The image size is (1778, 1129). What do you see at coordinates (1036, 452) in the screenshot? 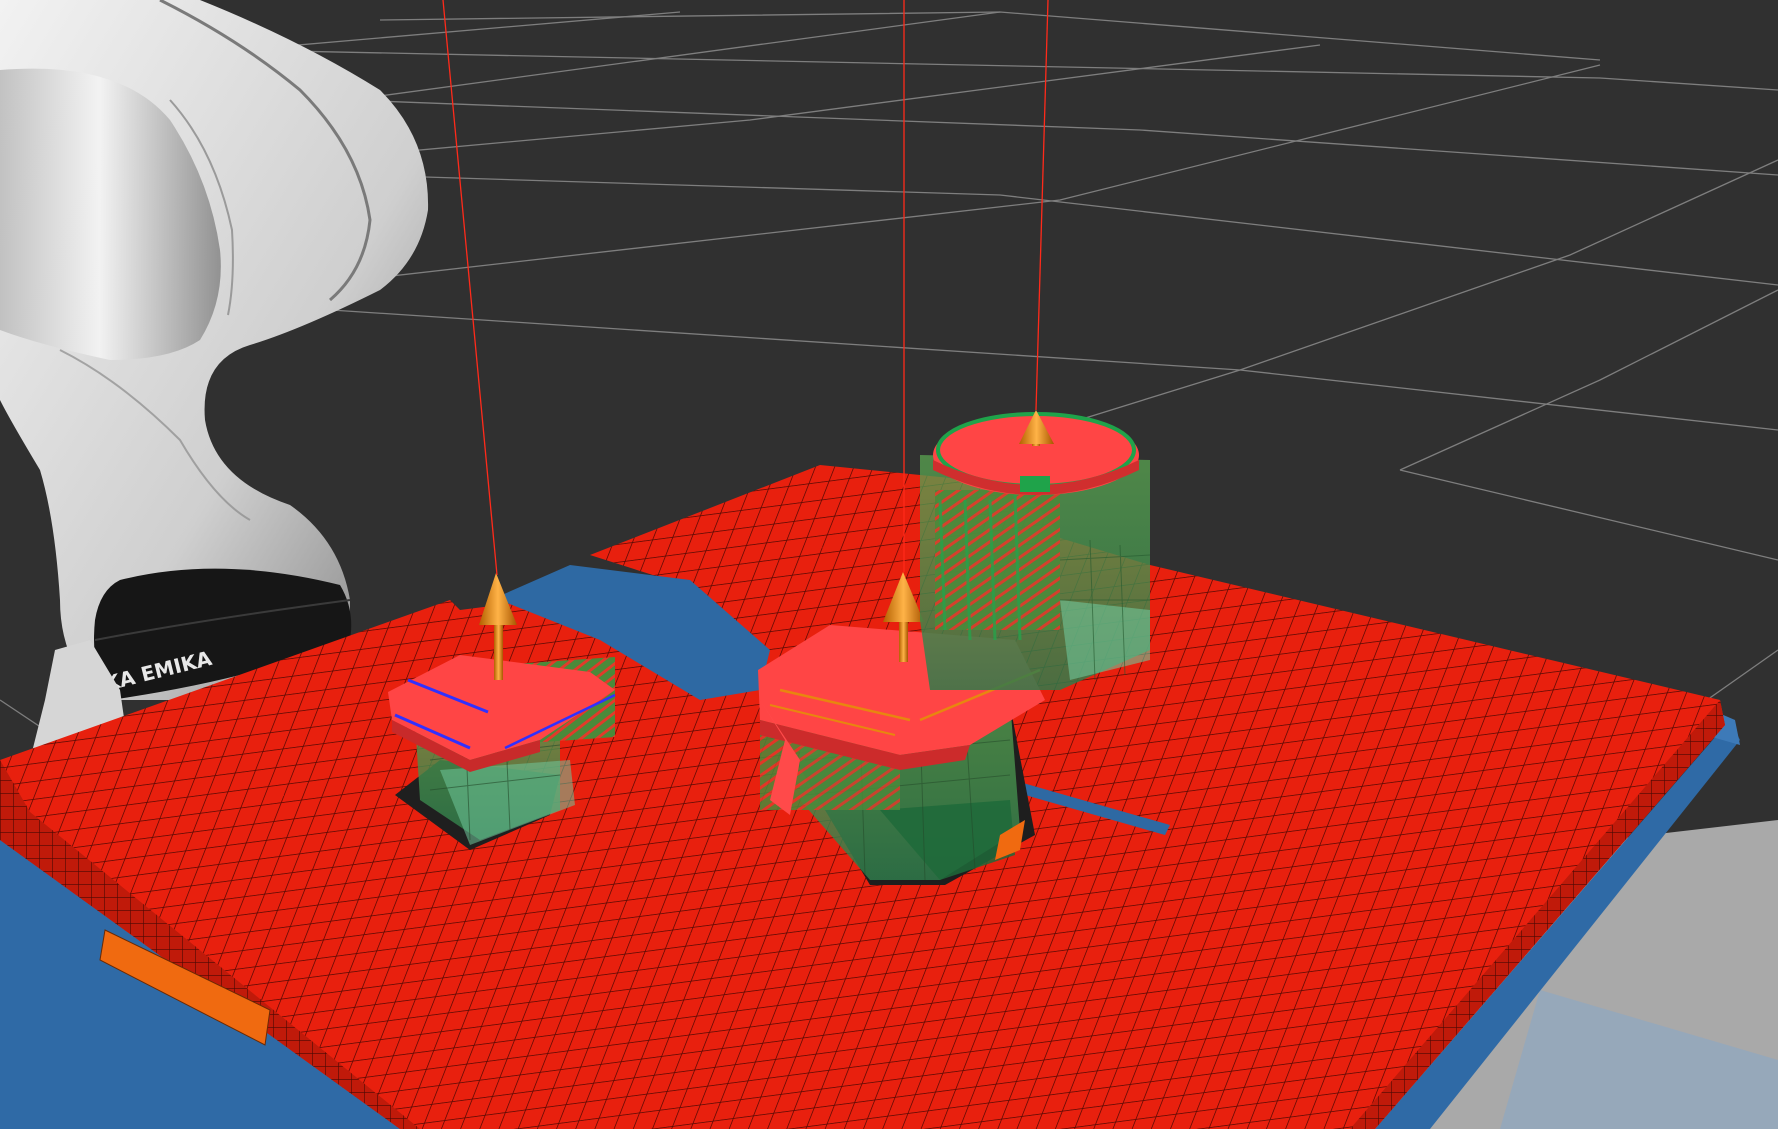
I see `cylinder-grasp-marker` at bounding box center [1036, 452].